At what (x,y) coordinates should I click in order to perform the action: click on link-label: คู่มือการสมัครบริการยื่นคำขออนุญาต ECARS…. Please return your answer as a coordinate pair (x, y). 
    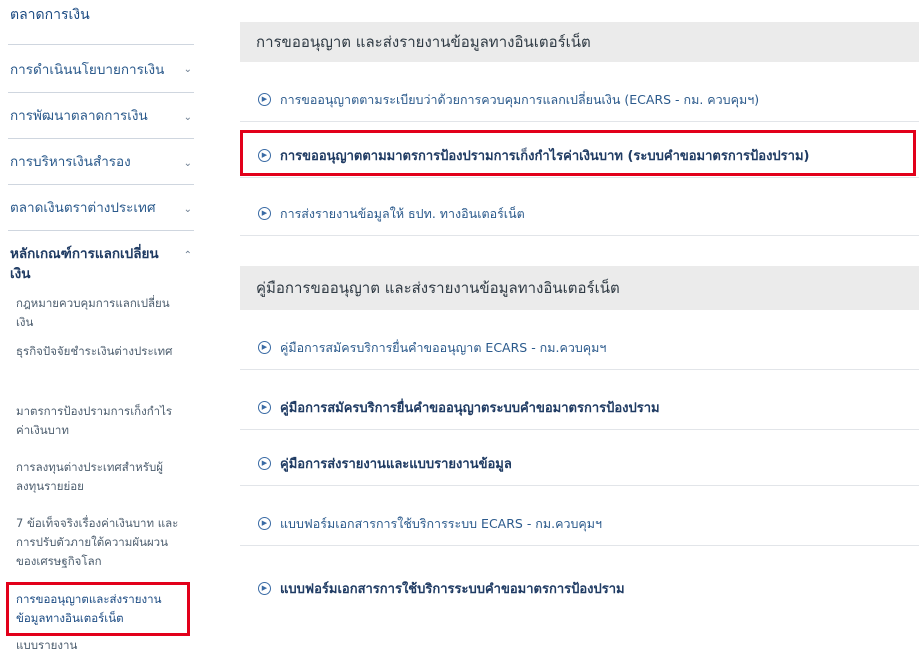
    Looking at the image, I should click on (443, 348).